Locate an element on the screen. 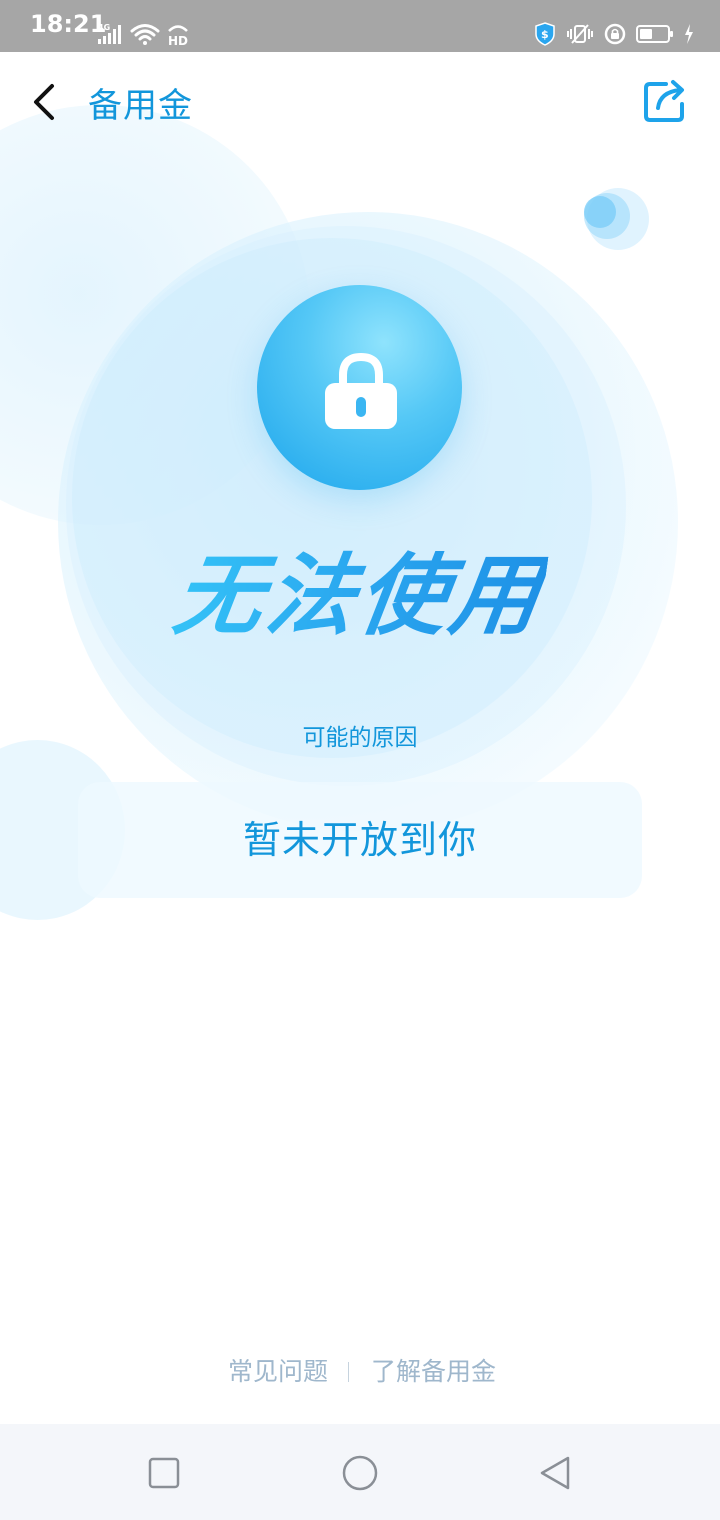 The height and width of the screenshot is (1520, 720). system-nav-bar is located at coordinates (360, 1472).